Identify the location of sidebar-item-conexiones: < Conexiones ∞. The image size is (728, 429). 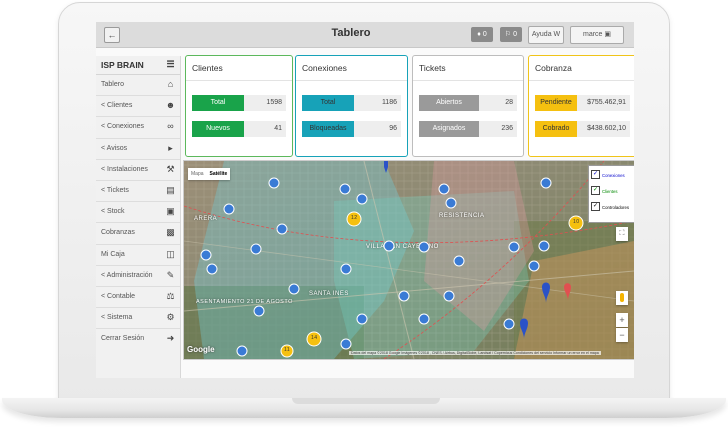
(138, 128).